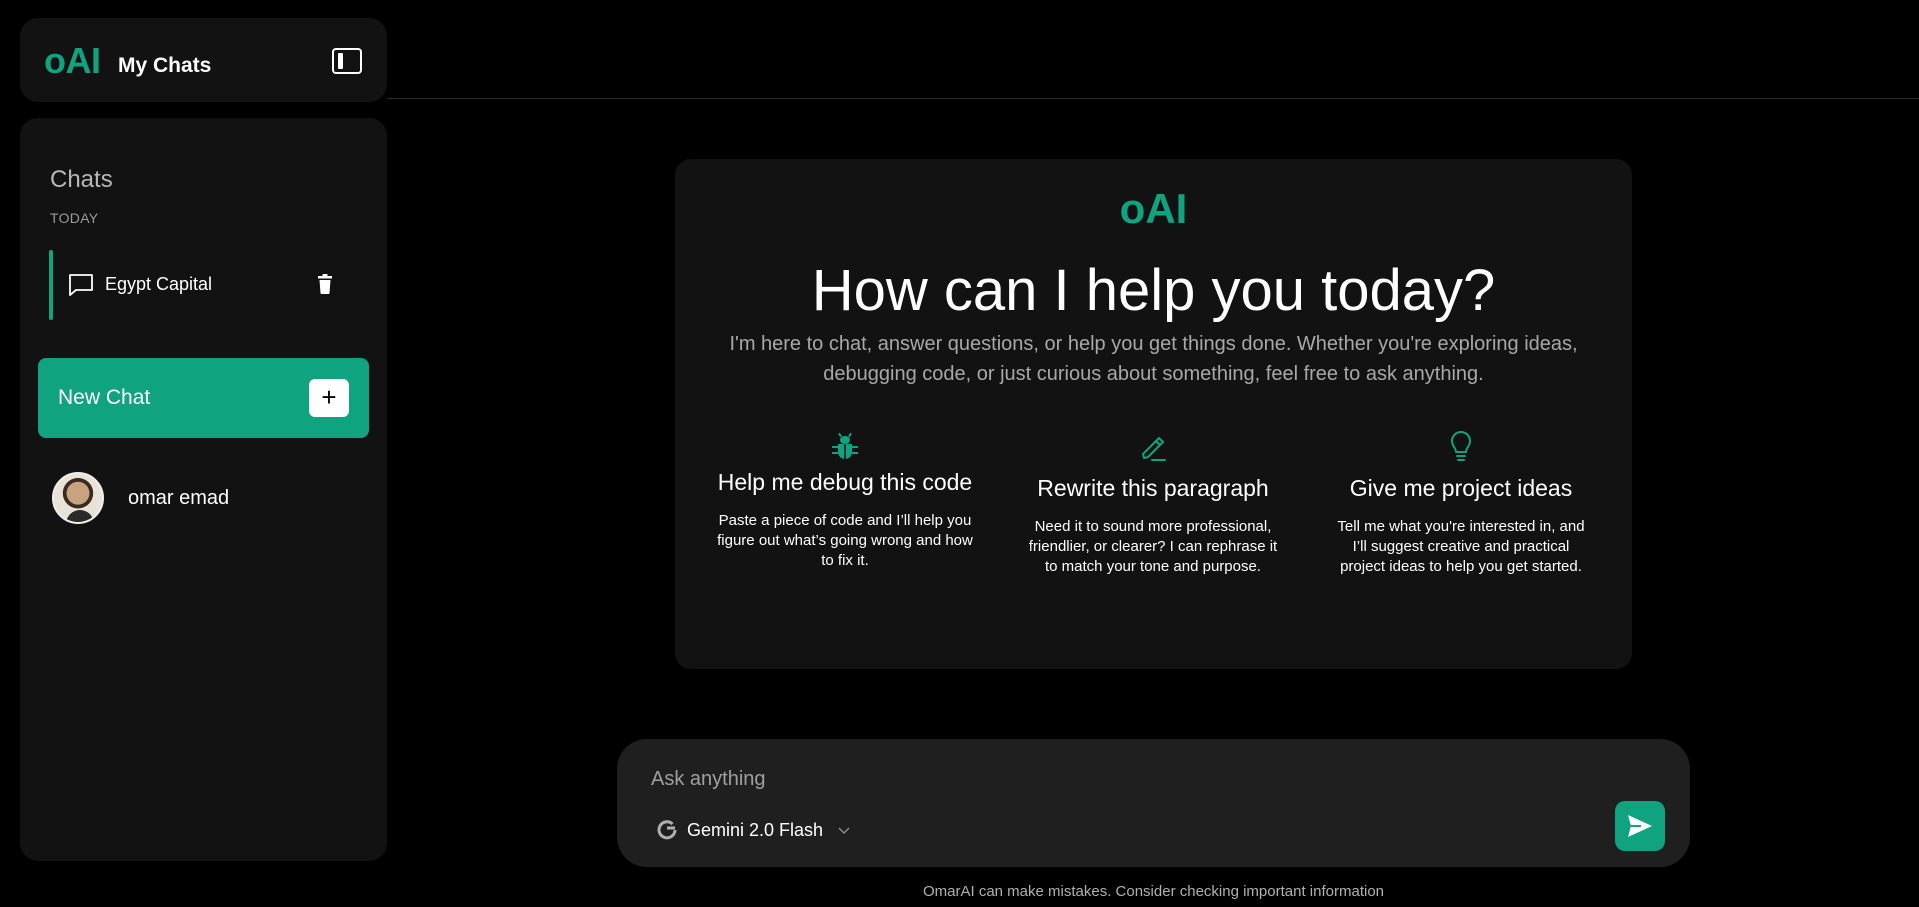  What do you see at coordinates (51, 285) in the screenshot?
I see `active-indicator` at bounding box center [51, 285].